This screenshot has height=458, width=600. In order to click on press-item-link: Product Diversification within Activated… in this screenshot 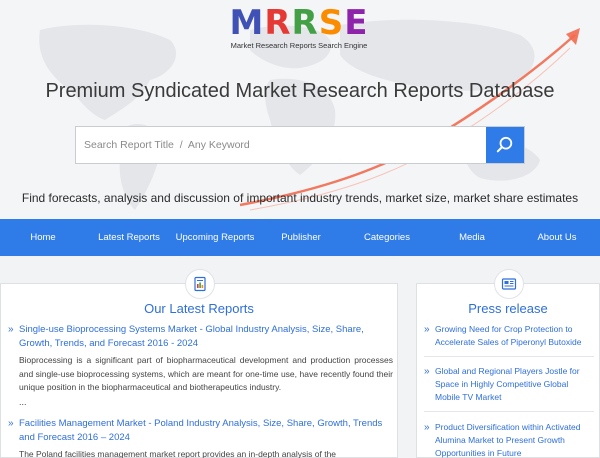, I will do `click(509, 439)`.